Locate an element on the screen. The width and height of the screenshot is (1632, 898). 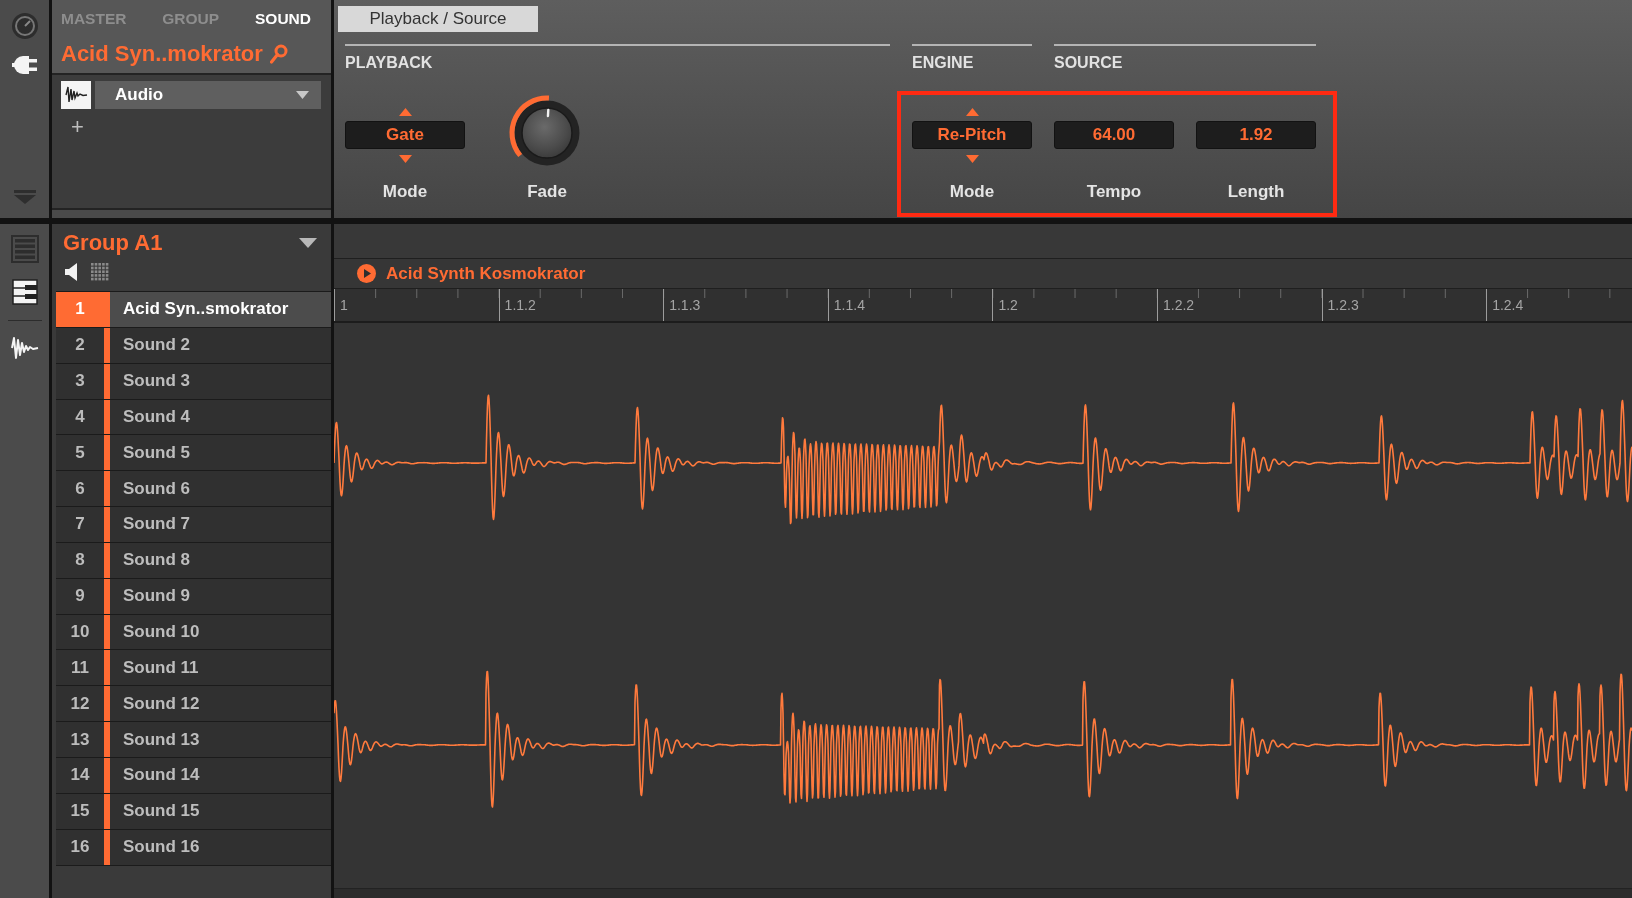
sound-name: Sound 7 is located at coordinates (220, 524).